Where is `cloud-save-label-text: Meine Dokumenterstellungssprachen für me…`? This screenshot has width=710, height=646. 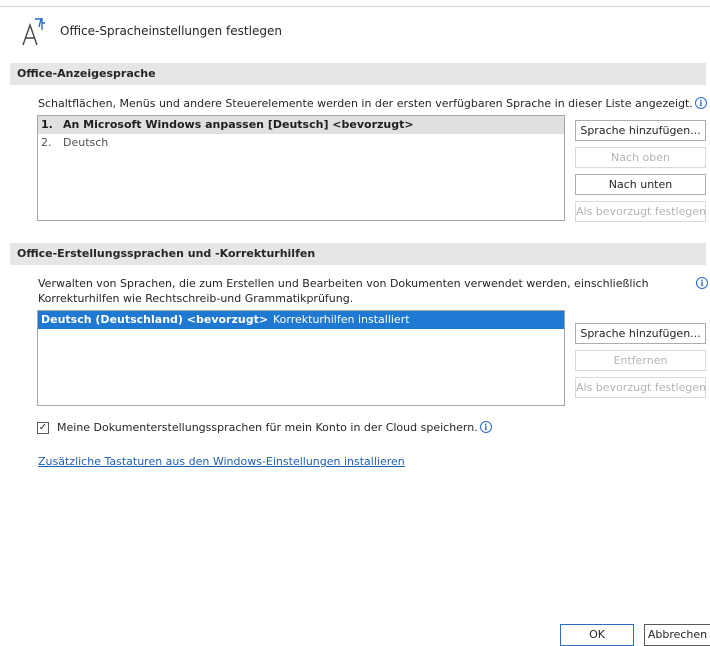 cloud-save-label-text: Meine Dokumenterstellungssprachen für me… is located at coordinates (267, 427).